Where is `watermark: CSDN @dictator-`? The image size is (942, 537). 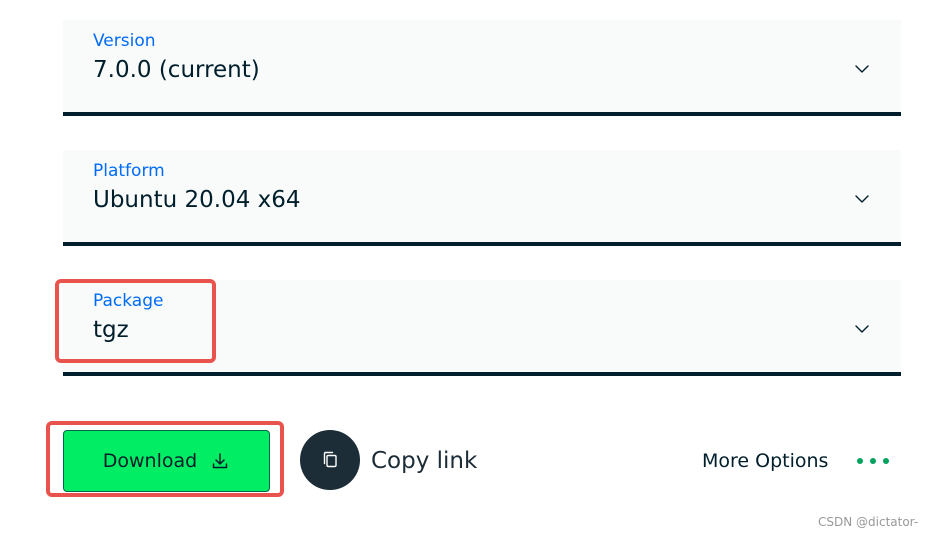 watermark: CSDN @dictator- is located at coordinates (868, 522).